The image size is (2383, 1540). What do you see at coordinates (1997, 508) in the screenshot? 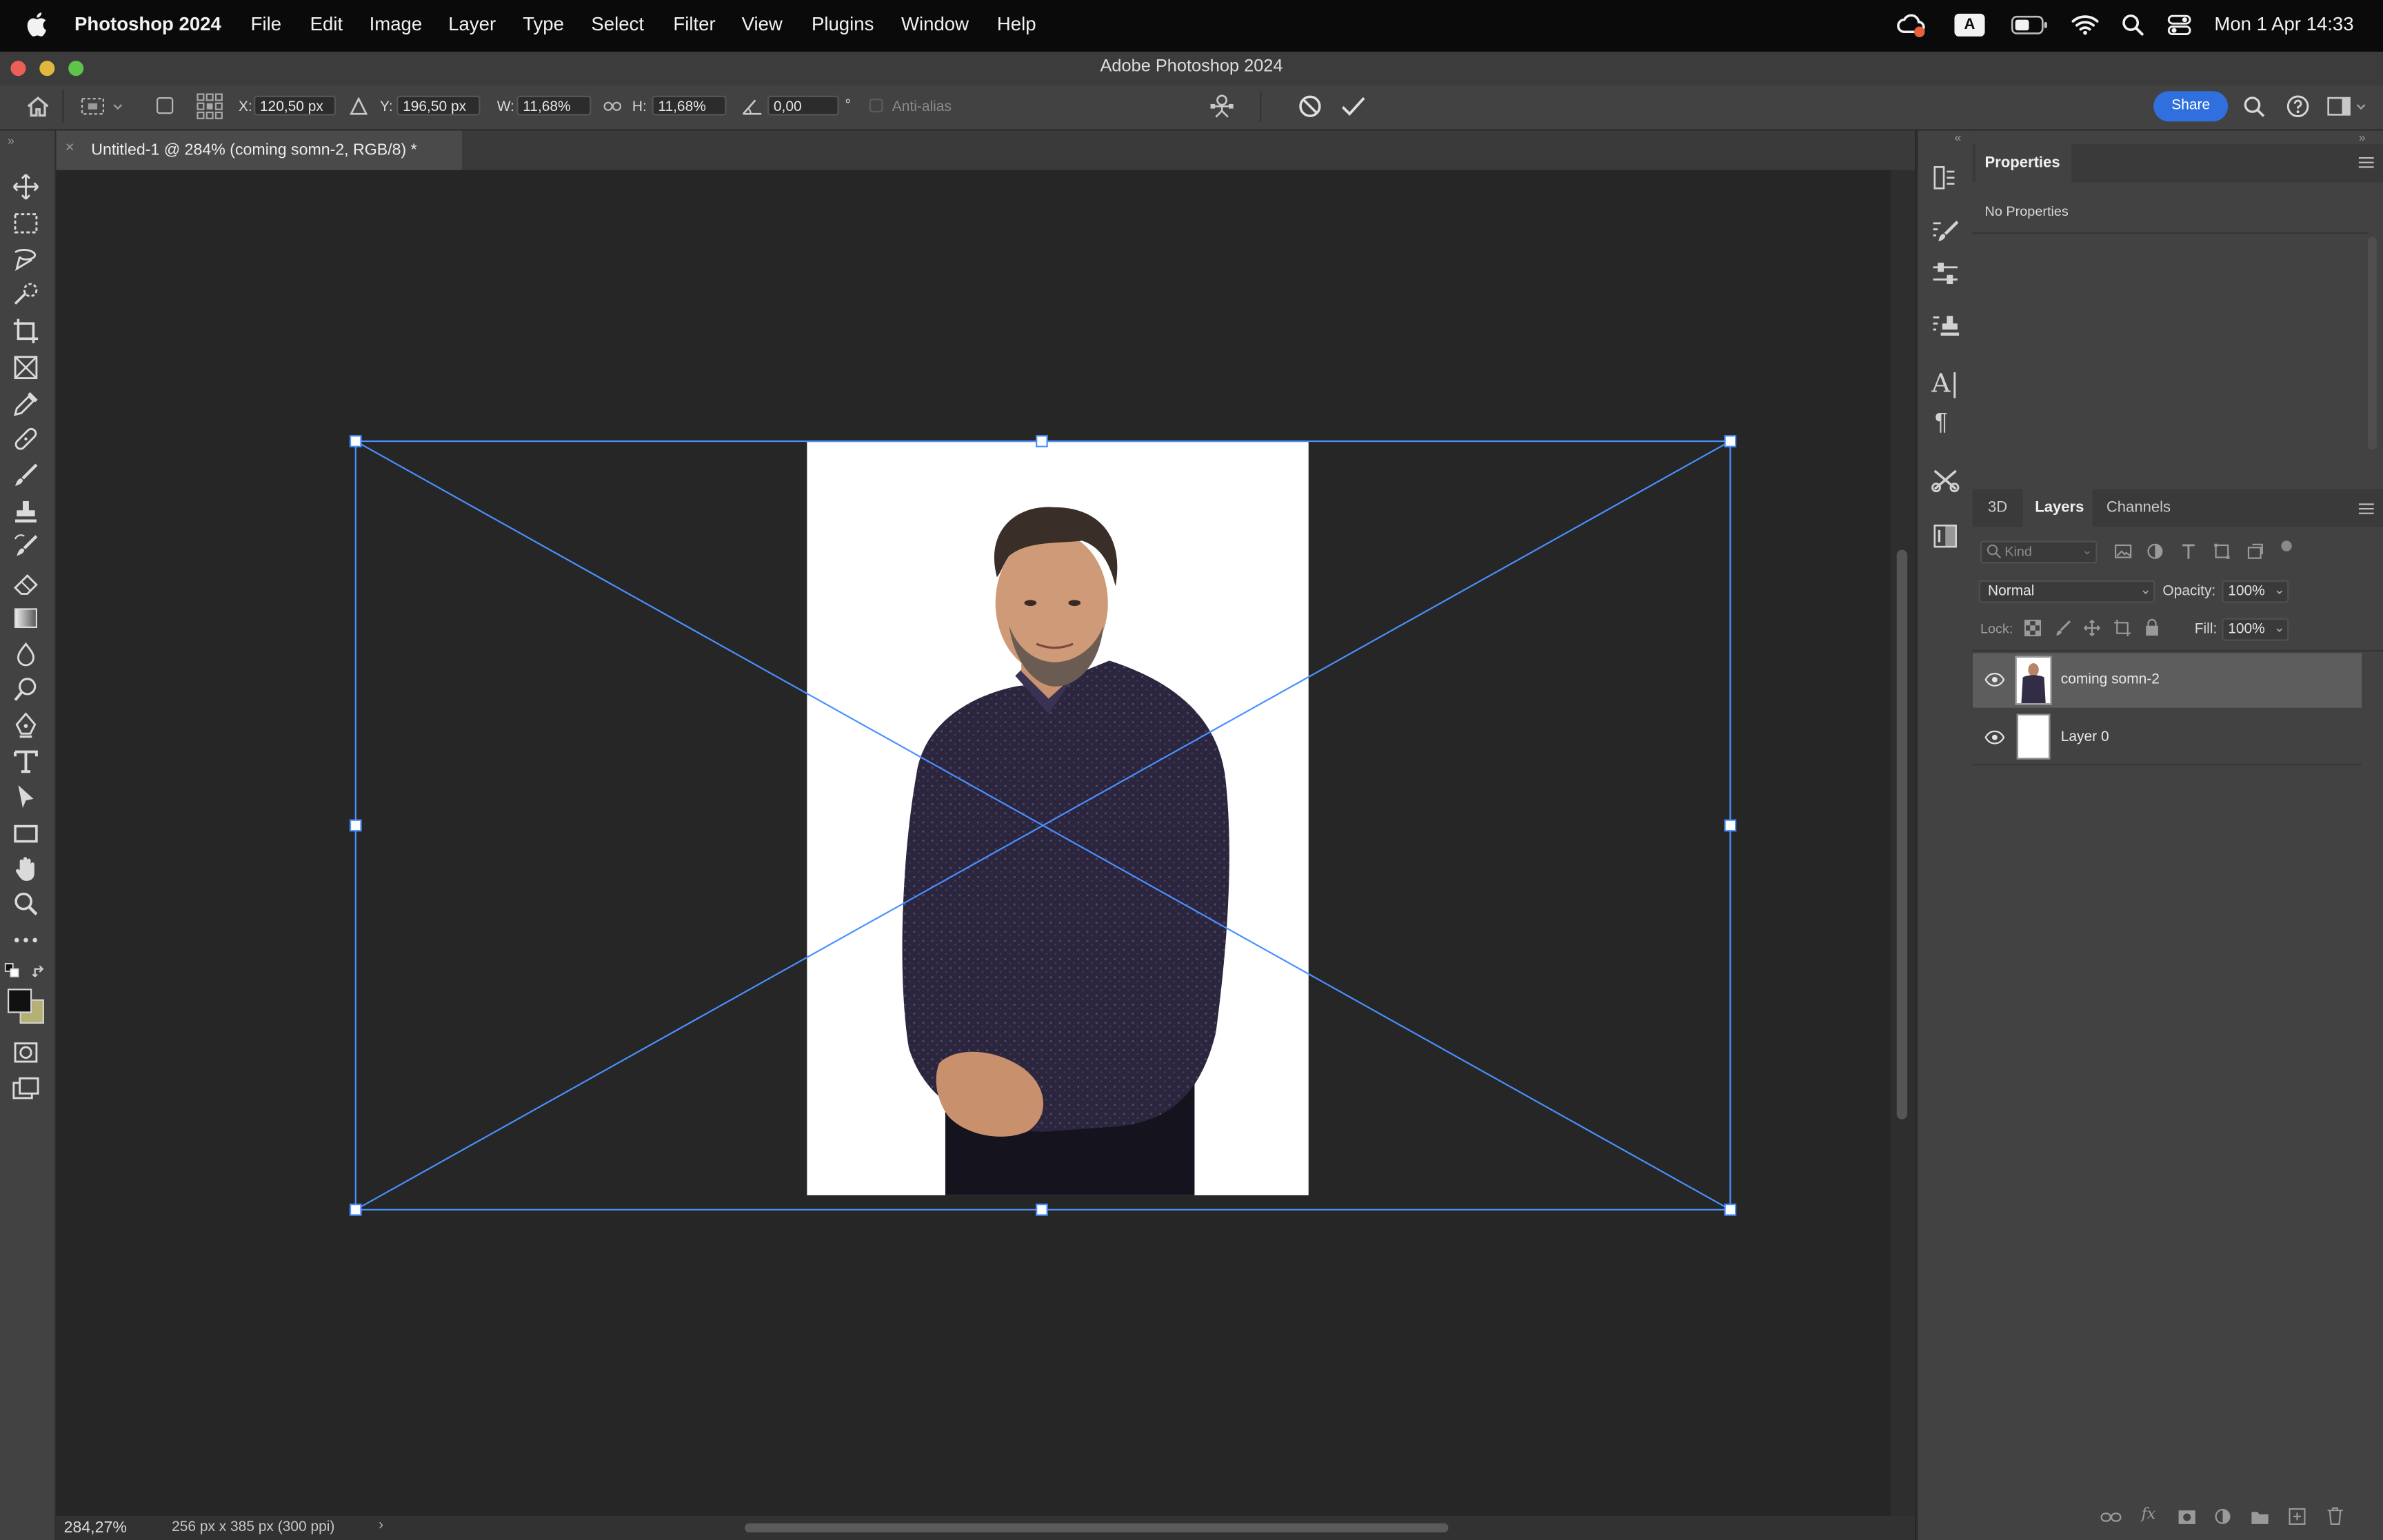
I see `tab-3d: 3D` at bounding box center [1997, 508].